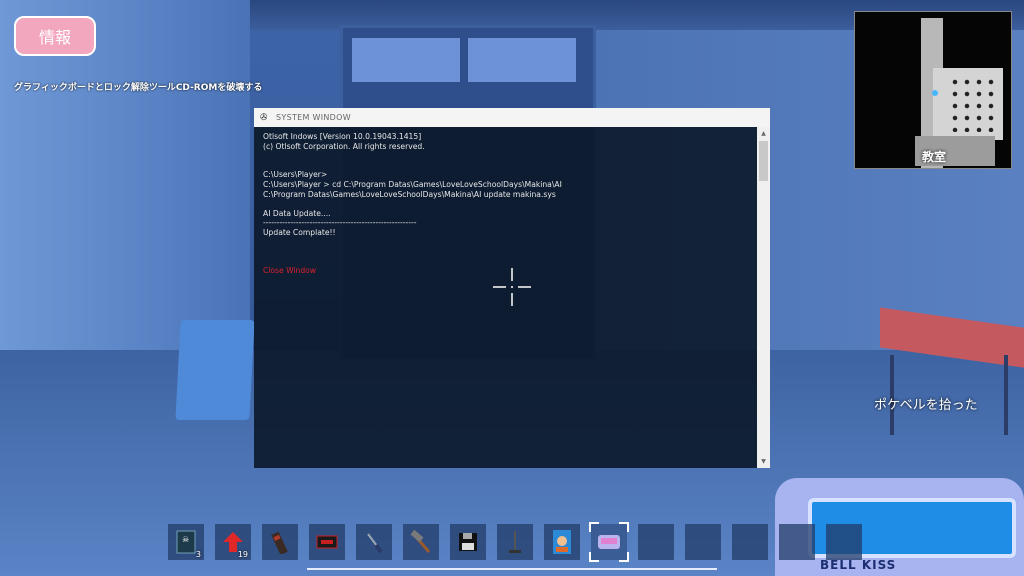 The height and width of the screenshot is (576, 1024). What do you see at coordinates (512, 569) in the screenshot?
I see `hotbar-underline` at bounding box center [512, 569].